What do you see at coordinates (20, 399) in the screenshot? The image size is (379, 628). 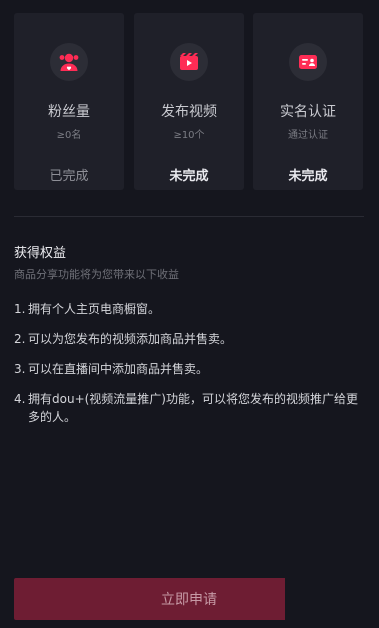 I see `list-item-number: 4.` at bounding box center [20, 399].